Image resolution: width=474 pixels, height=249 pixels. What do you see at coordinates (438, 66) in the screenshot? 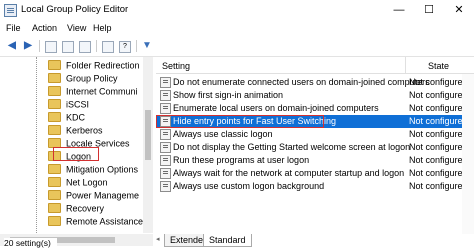
I see `column-state: State` at bounding box center [438, 66].